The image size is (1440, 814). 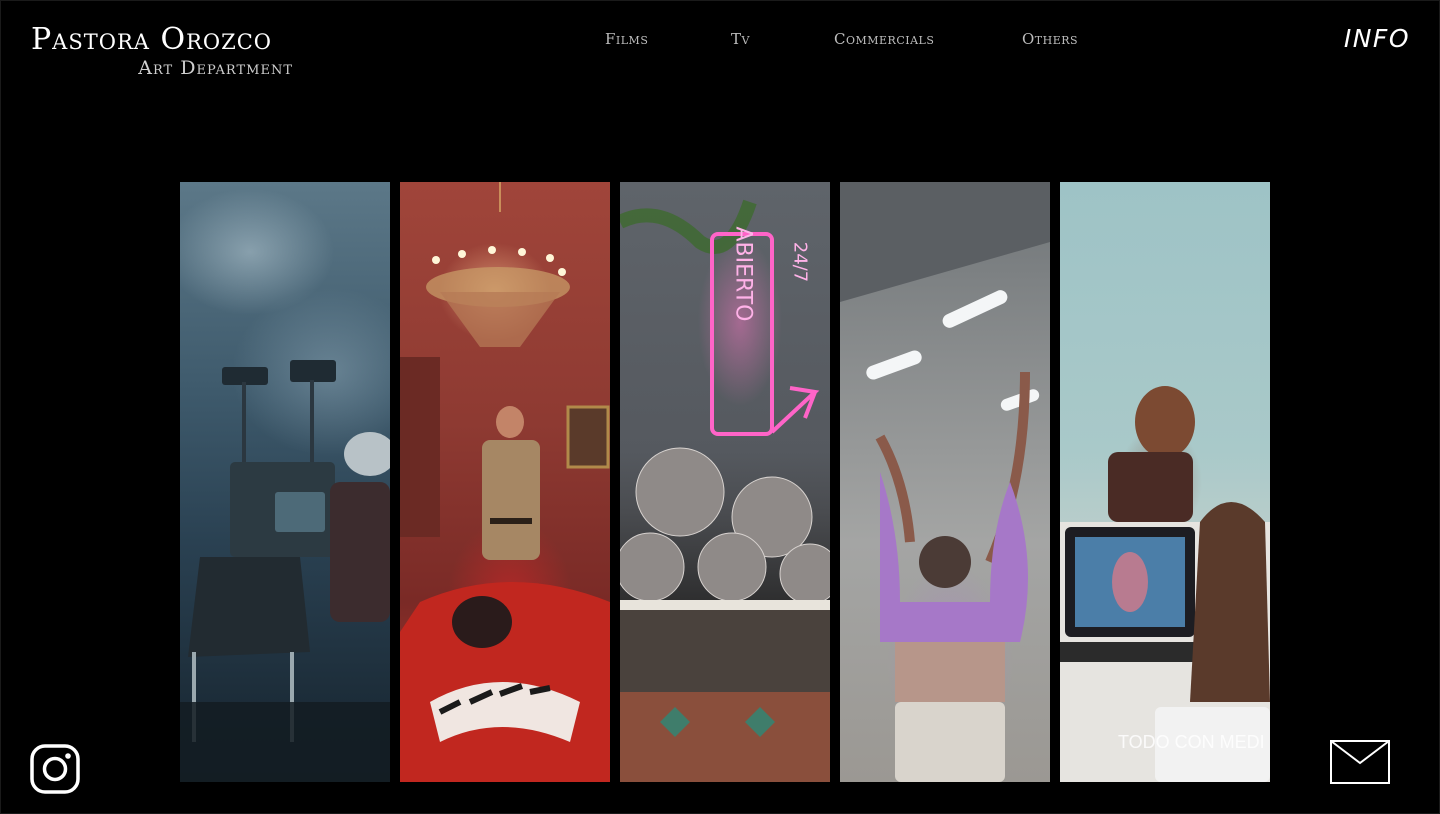 I want to click on panel-image-fog-scene, so click(x=285, y=571).